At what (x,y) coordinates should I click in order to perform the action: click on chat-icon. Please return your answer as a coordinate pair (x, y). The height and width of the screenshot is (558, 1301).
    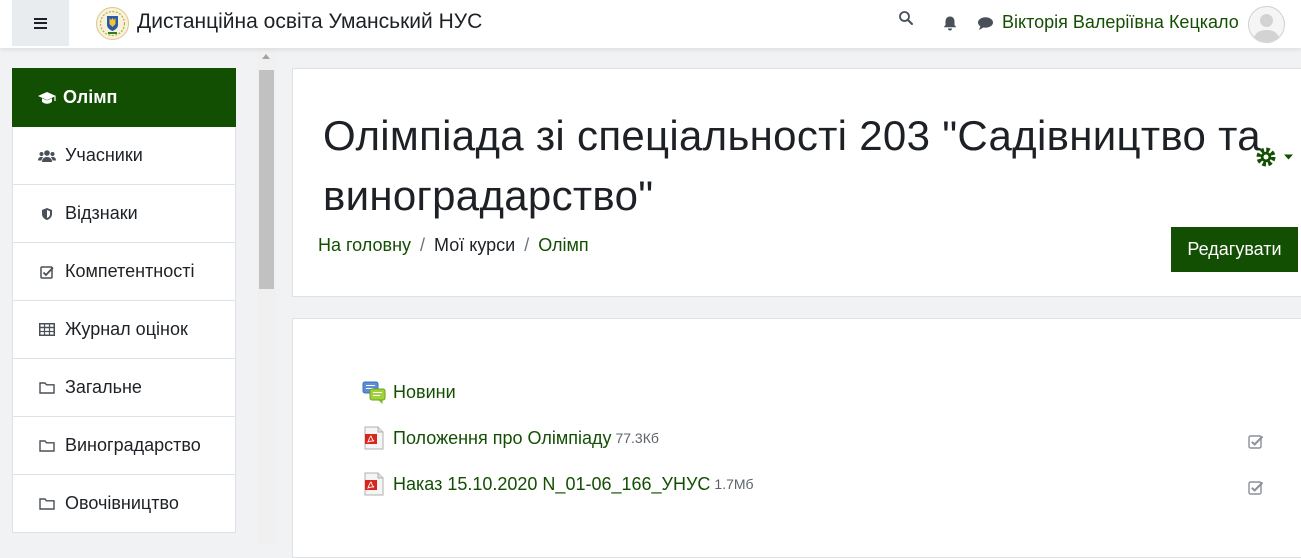
    Looking at the image, I should click on (985, 23).